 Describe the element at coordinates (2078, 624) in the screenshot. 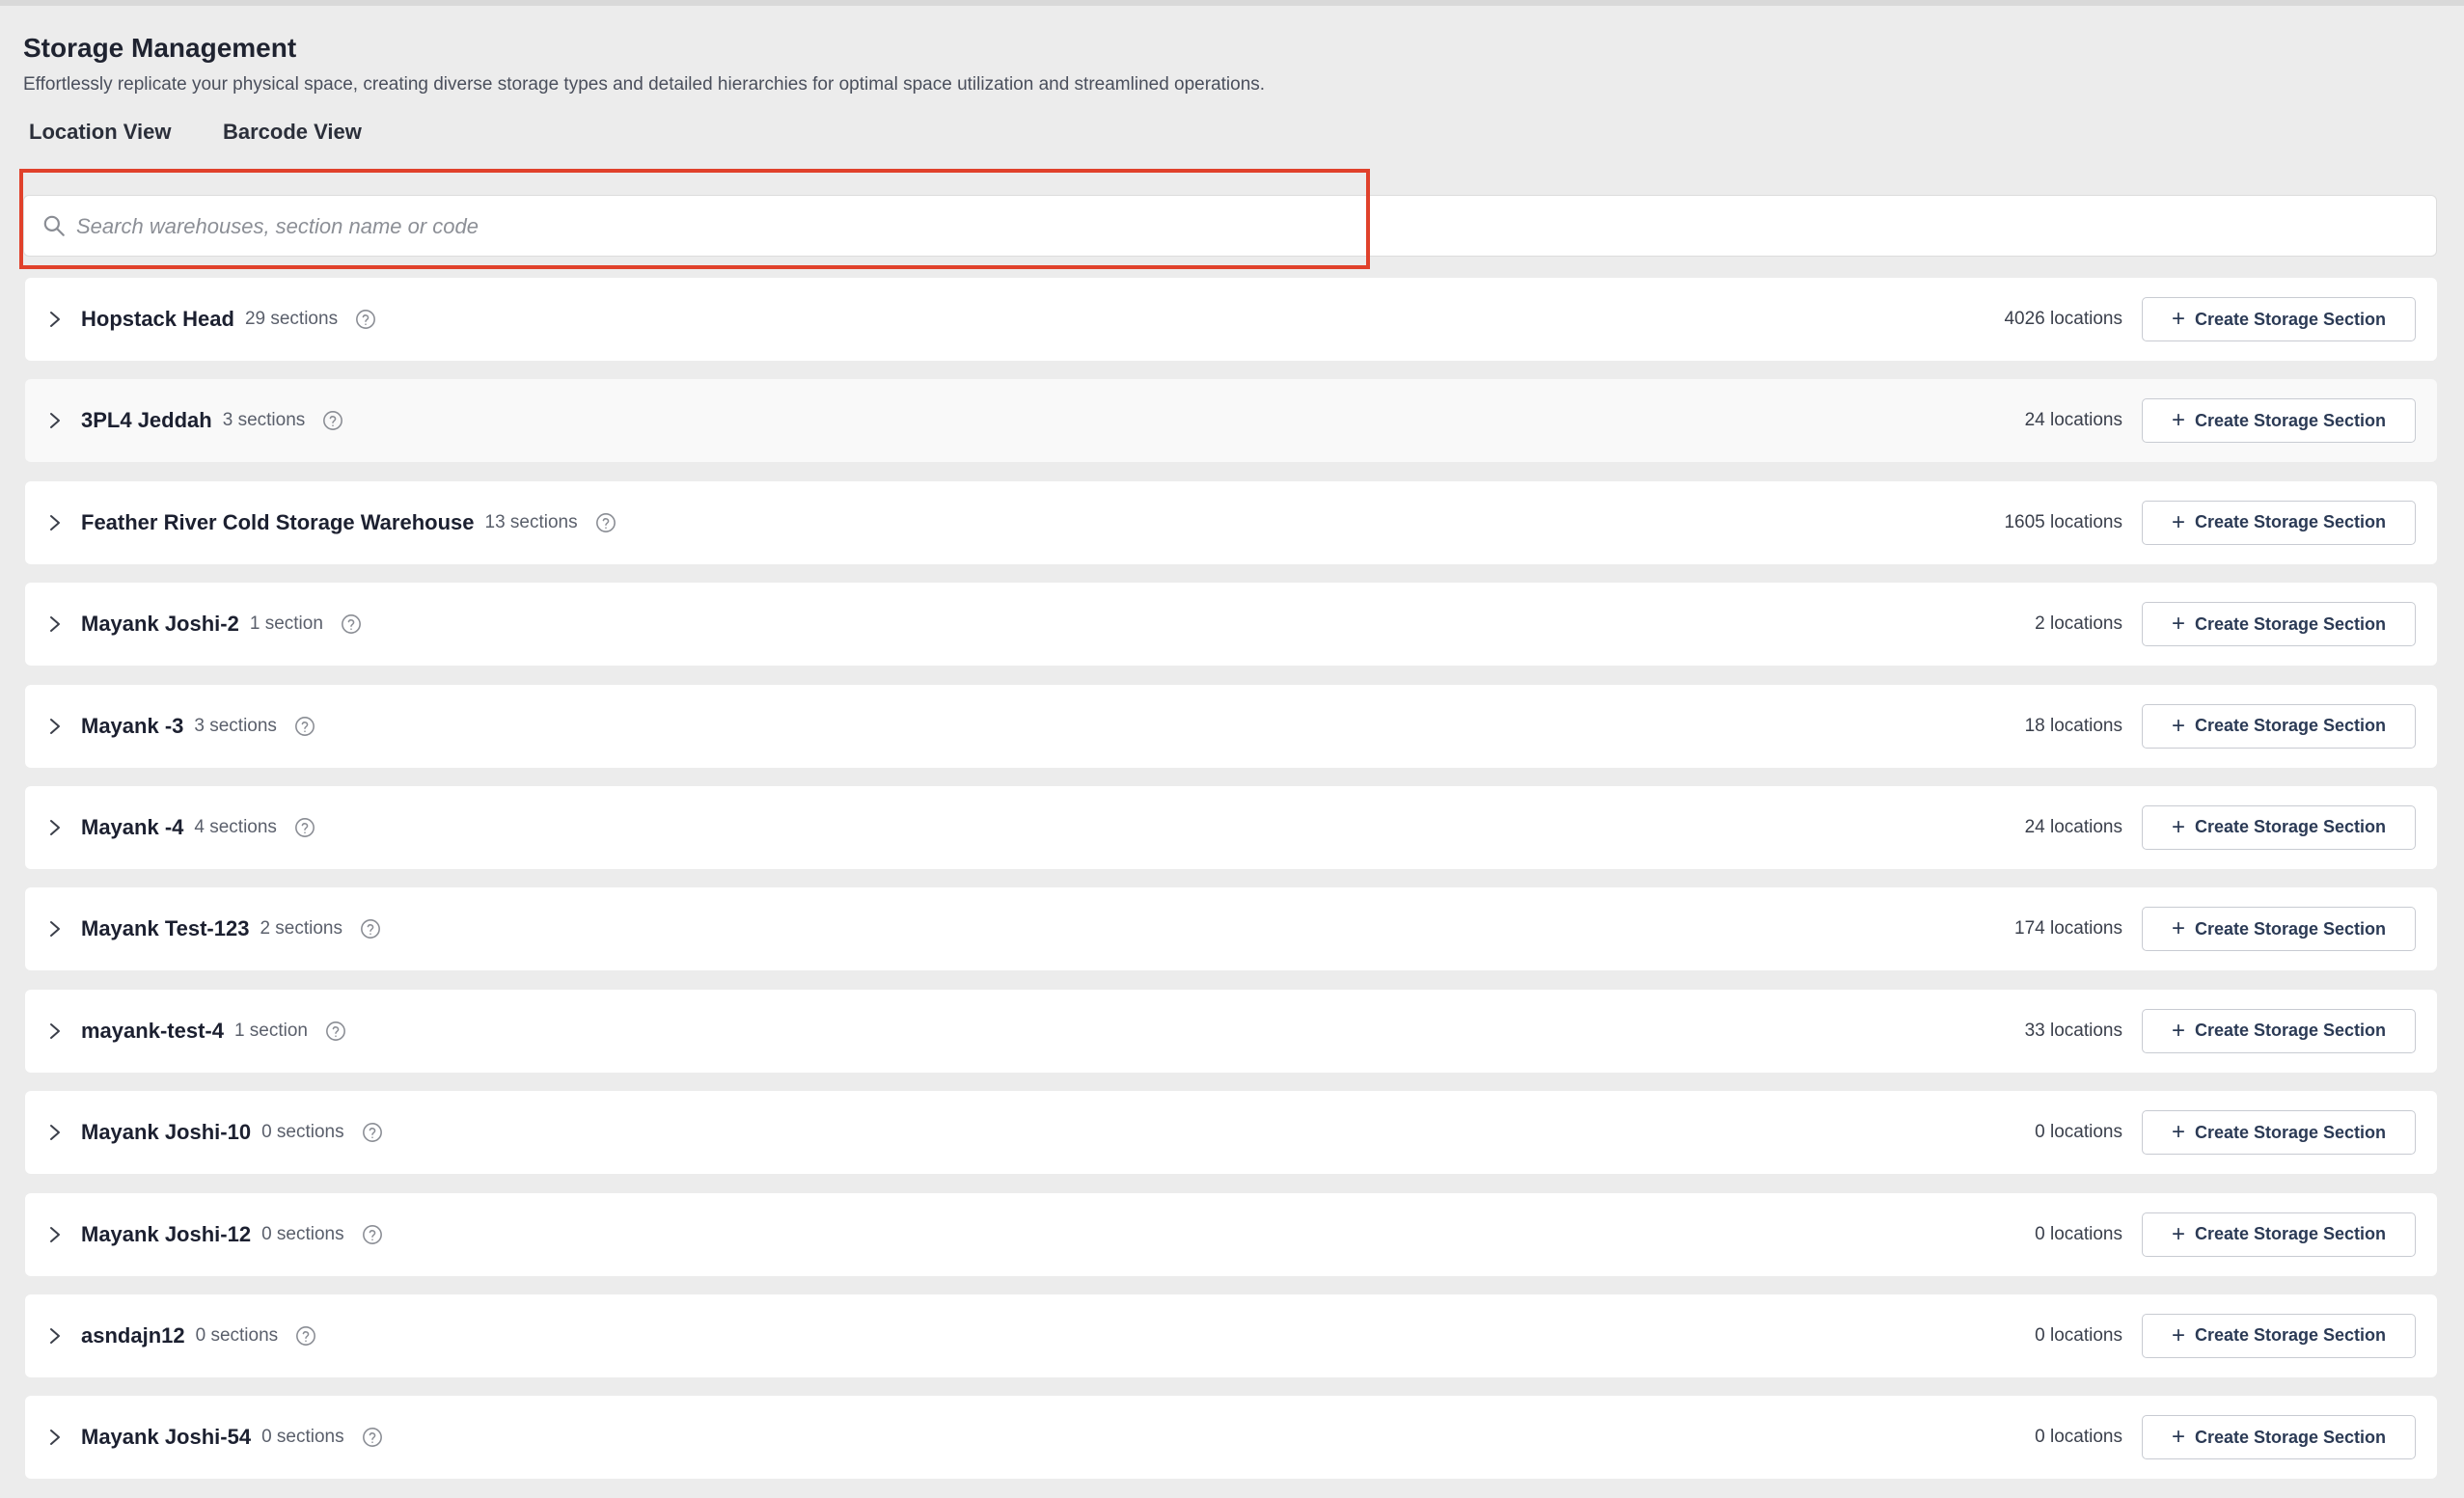

I see `location-count: 2 locations` at that location.